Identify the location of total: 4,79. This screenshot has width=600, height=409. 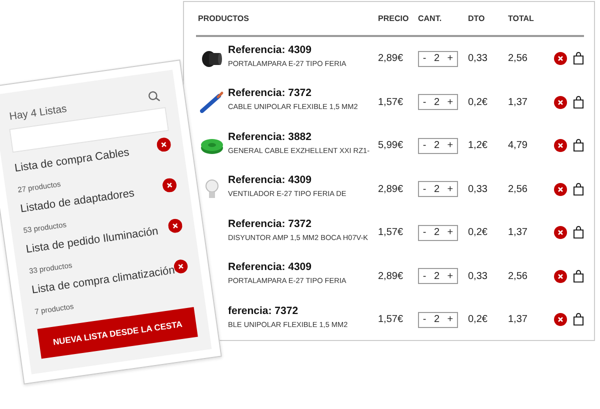
(518, 146).